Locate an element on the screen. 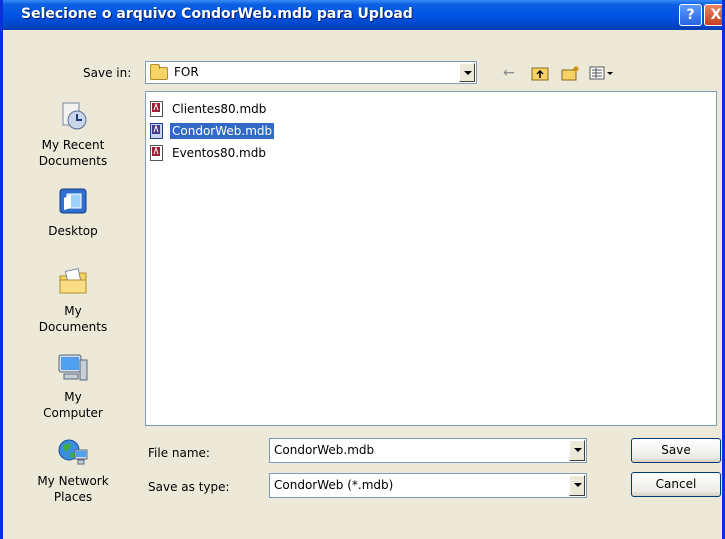 Image resolution: width=725 pixels, height=539 pixels. file-name-field: CondorWeb.mdb is located at coordinates (428, 450).